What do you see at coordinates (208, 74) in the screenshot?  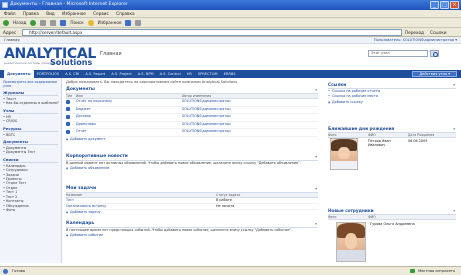 I see `tab-sprectum: SPRECTUM` at bounding box center [208, 74].